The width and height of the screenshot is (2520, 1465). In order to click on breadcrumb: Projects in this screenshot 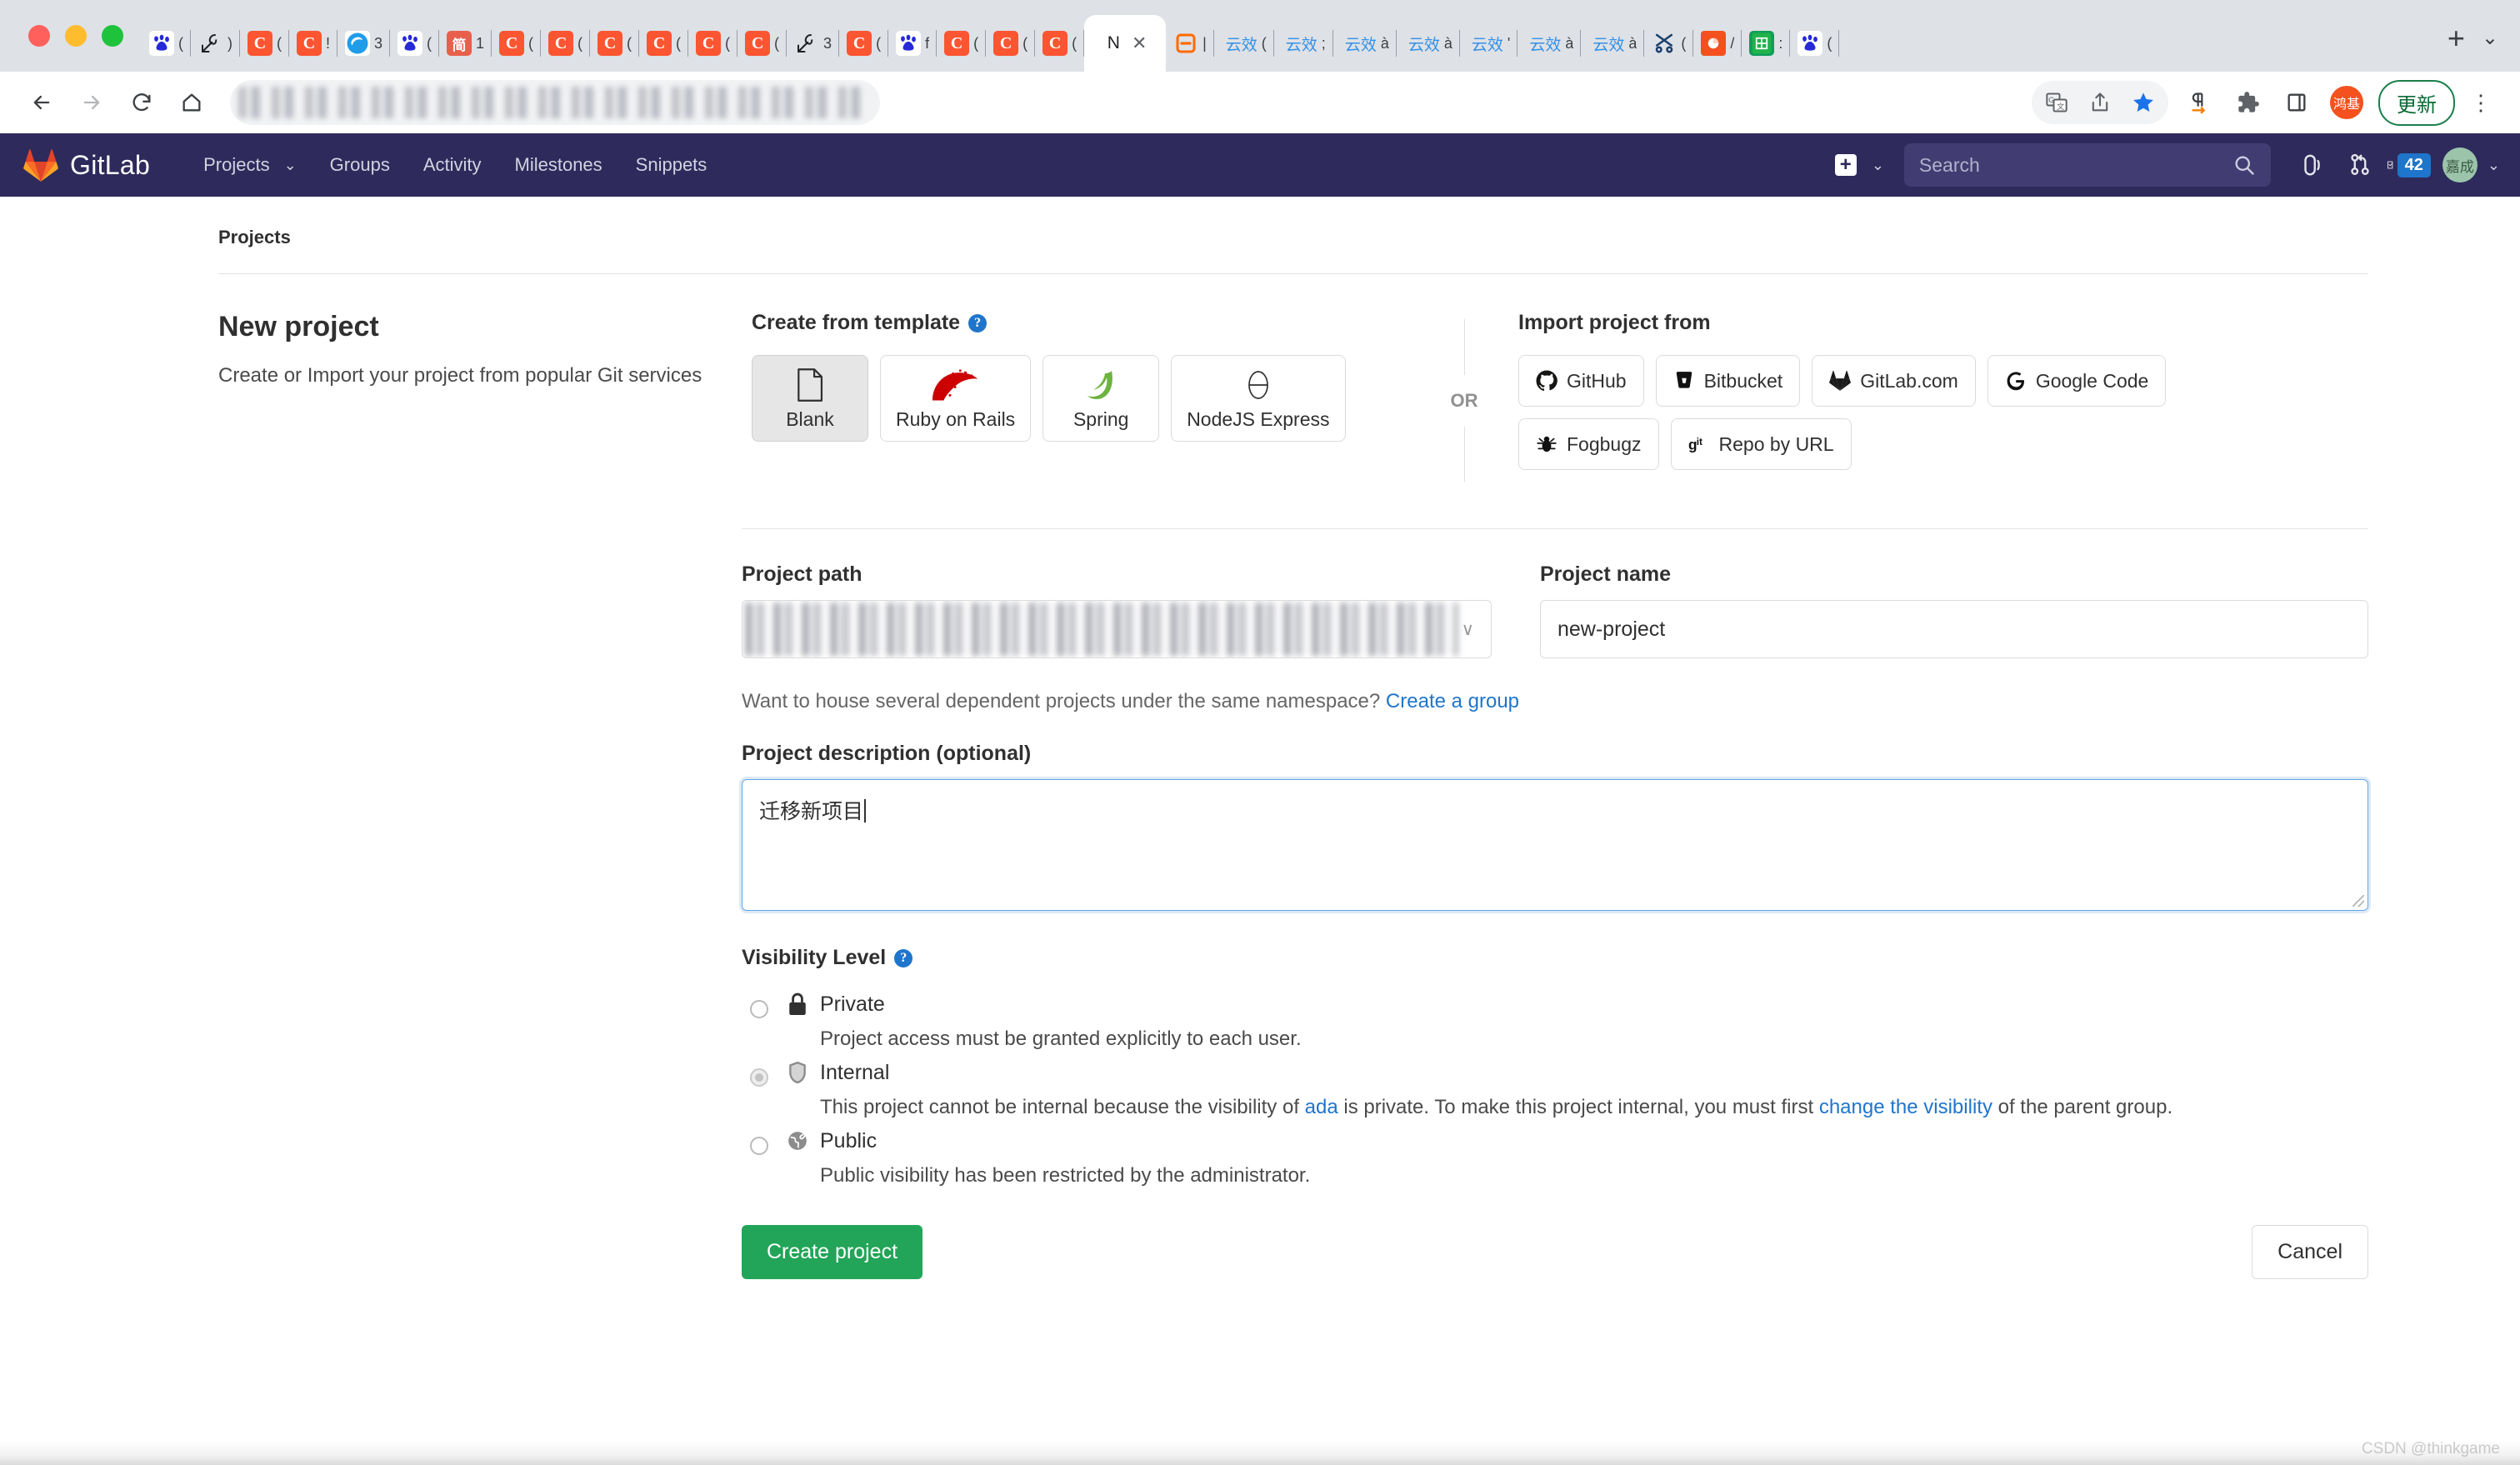, I will do `click(1260, 235)`.